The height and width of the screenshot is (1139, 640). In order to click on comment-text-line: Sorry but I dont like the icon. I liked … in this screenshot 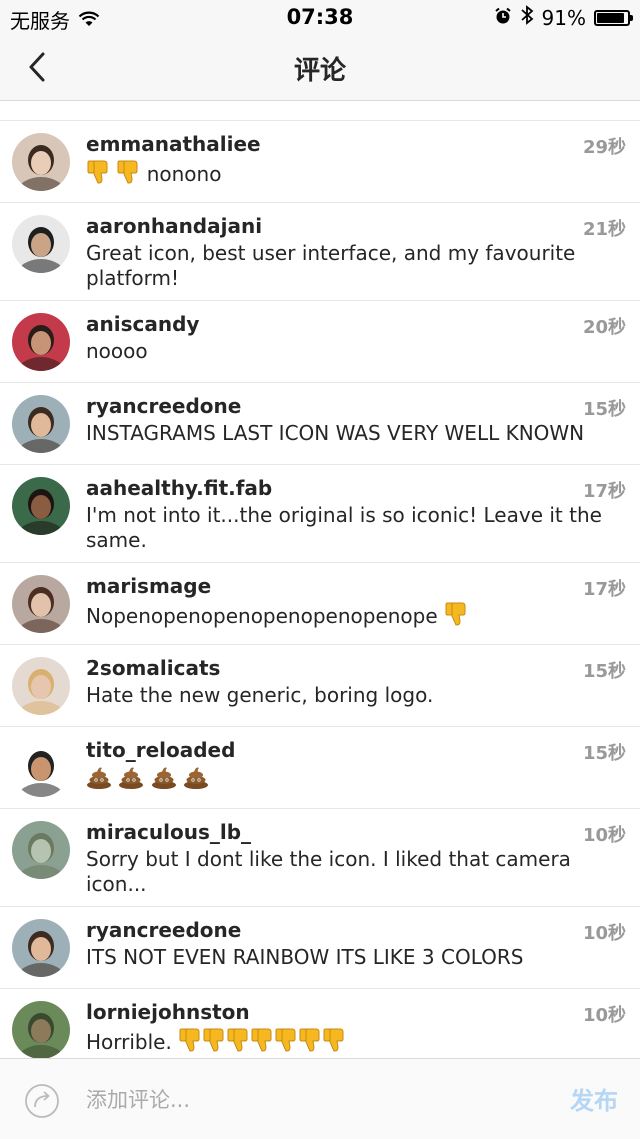, I will do `click(356, 872)`.